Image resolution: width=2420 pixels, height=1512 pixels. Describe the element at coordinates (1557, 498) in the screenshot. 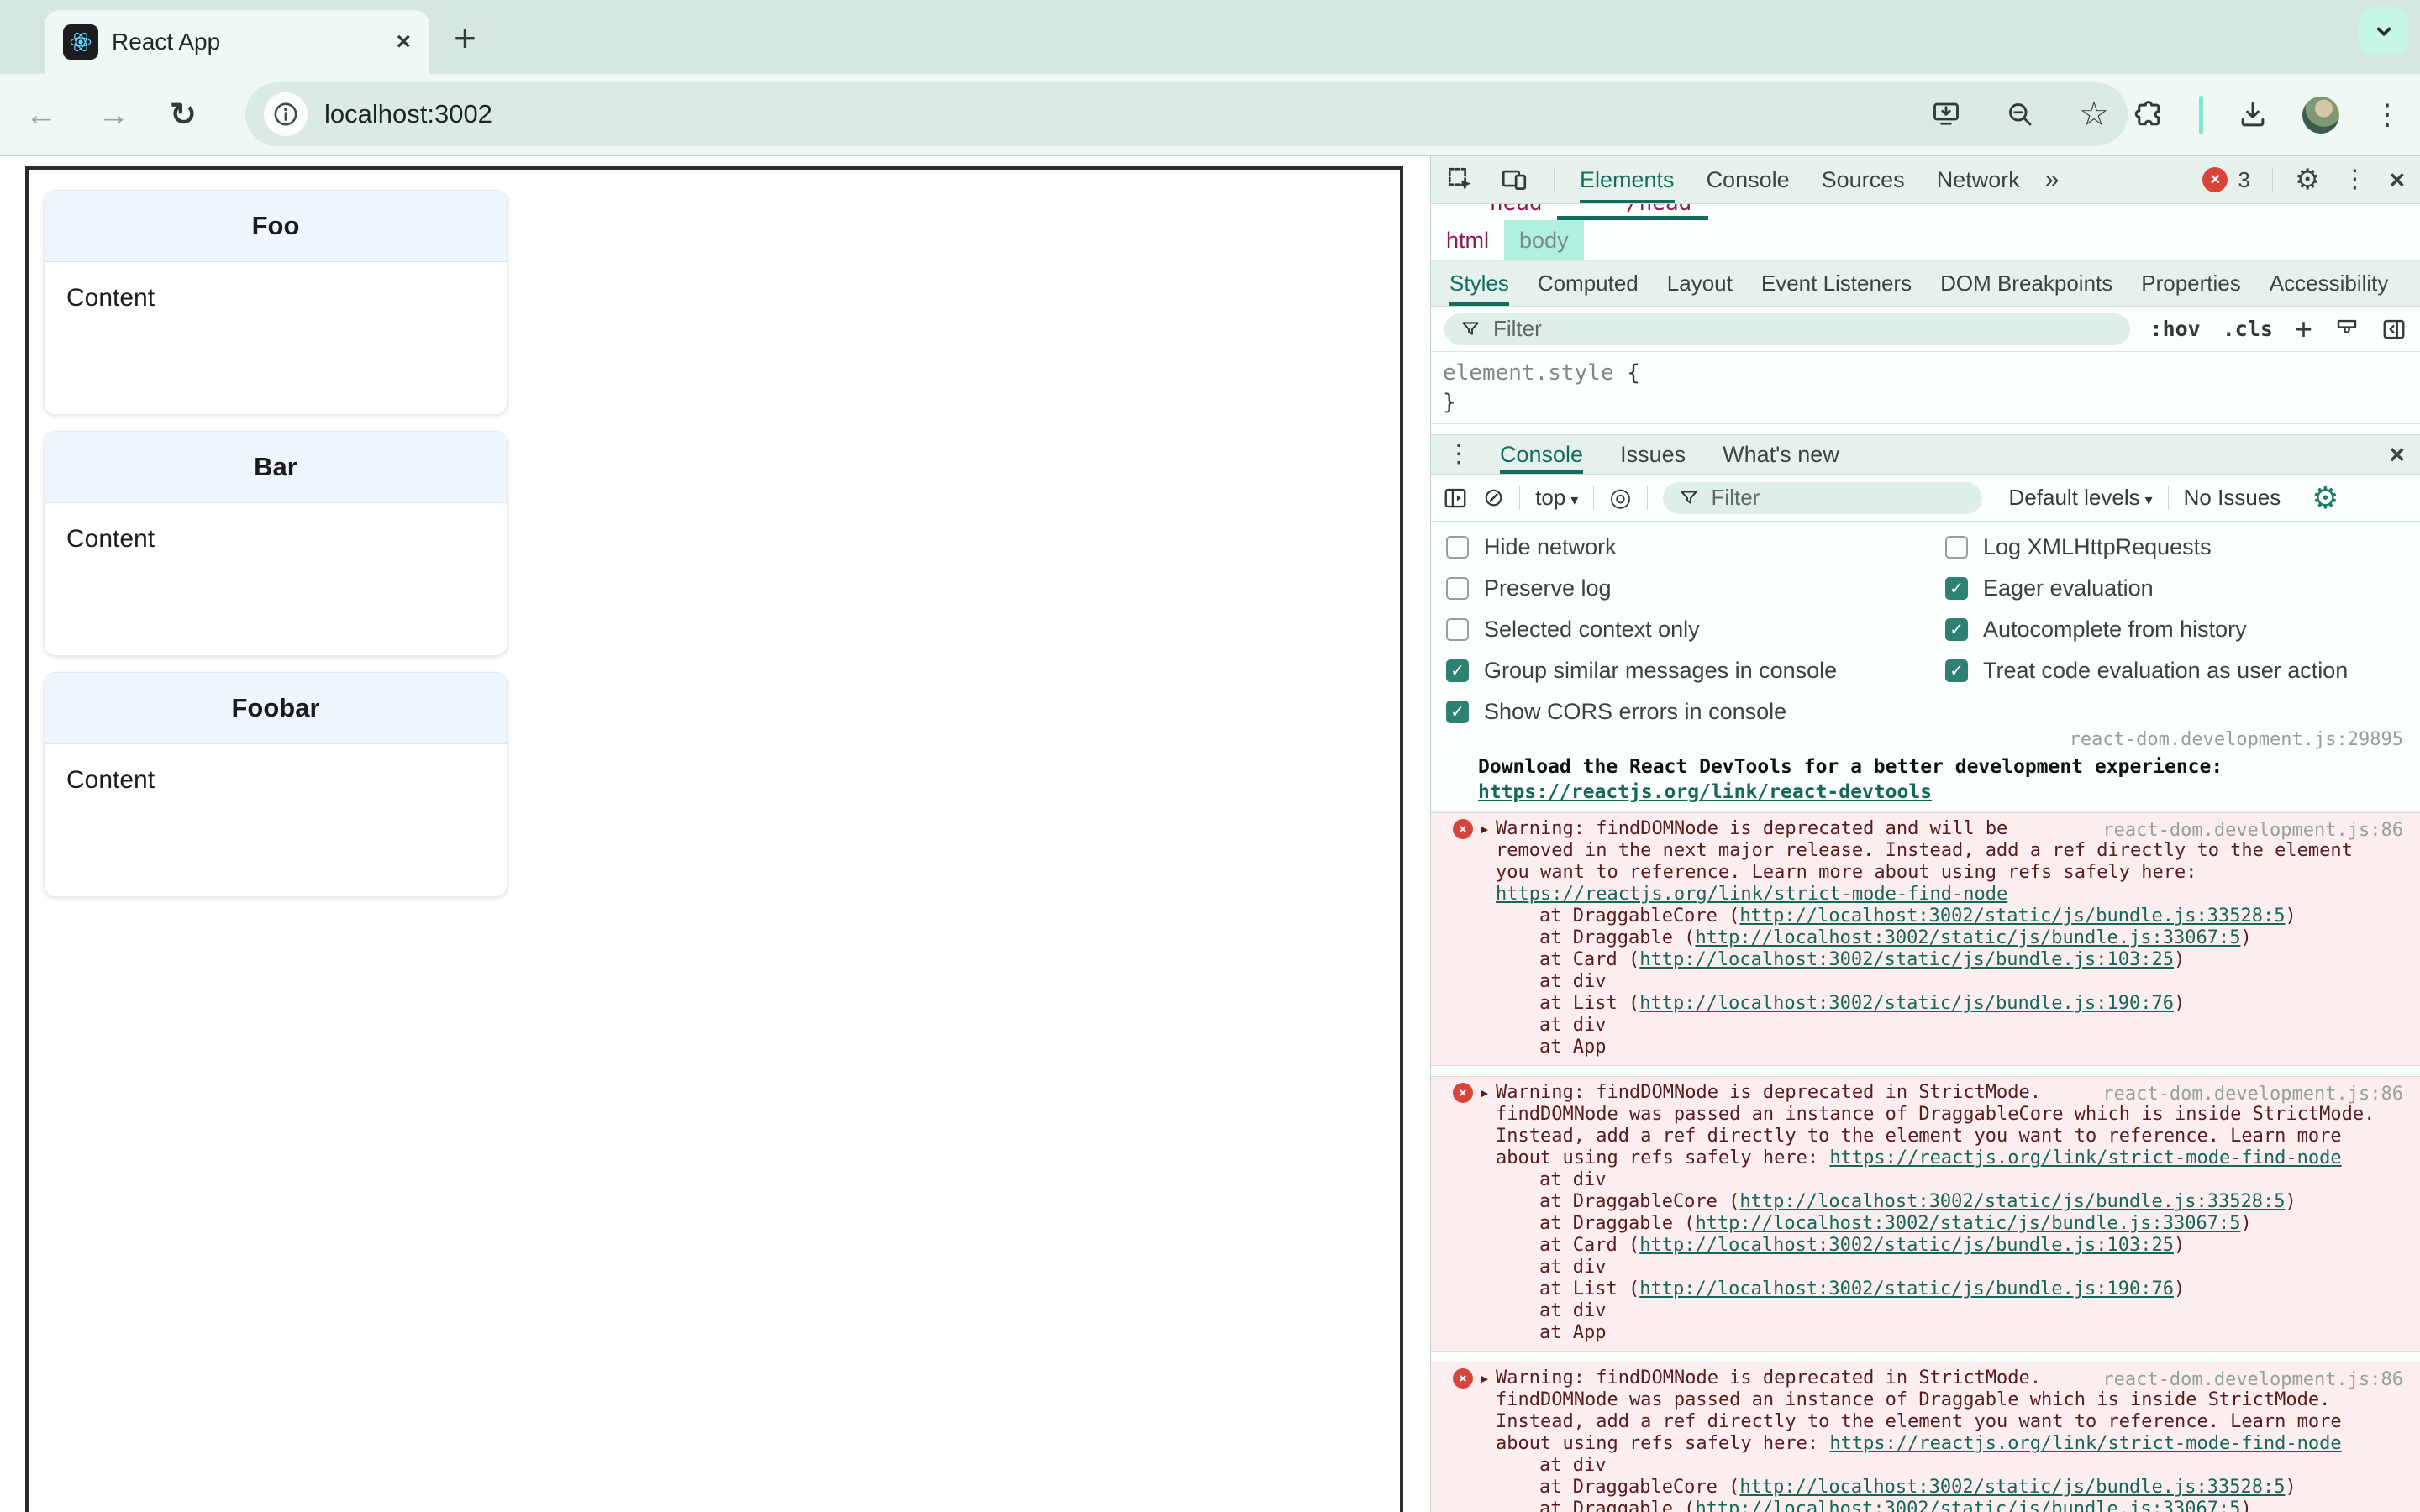

I see `context-selector: top ▾` at that location.